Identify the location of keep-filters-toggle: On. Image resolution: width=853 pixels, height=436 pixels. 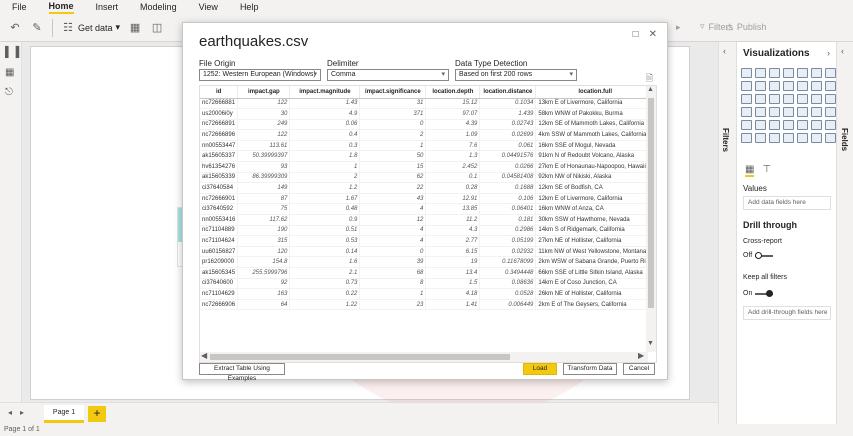
(758, 293).